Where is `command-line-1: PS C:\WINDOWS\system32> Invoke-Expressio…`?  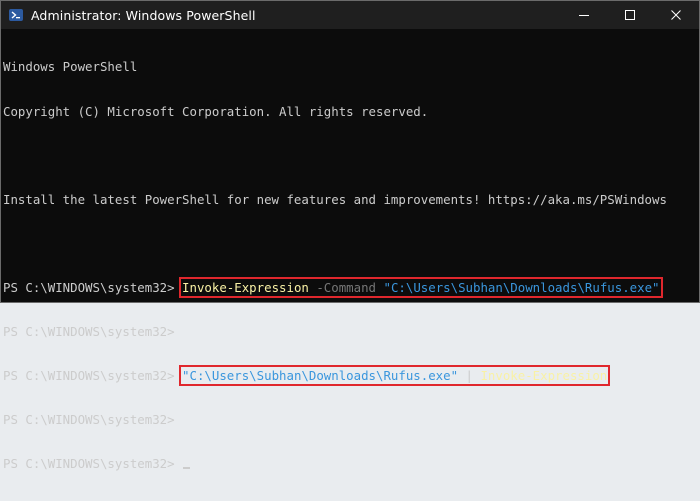 command-line-1: PS C:\WINDOWS\system32> Invoke-Expressio… is located at coordinates (351, 287).